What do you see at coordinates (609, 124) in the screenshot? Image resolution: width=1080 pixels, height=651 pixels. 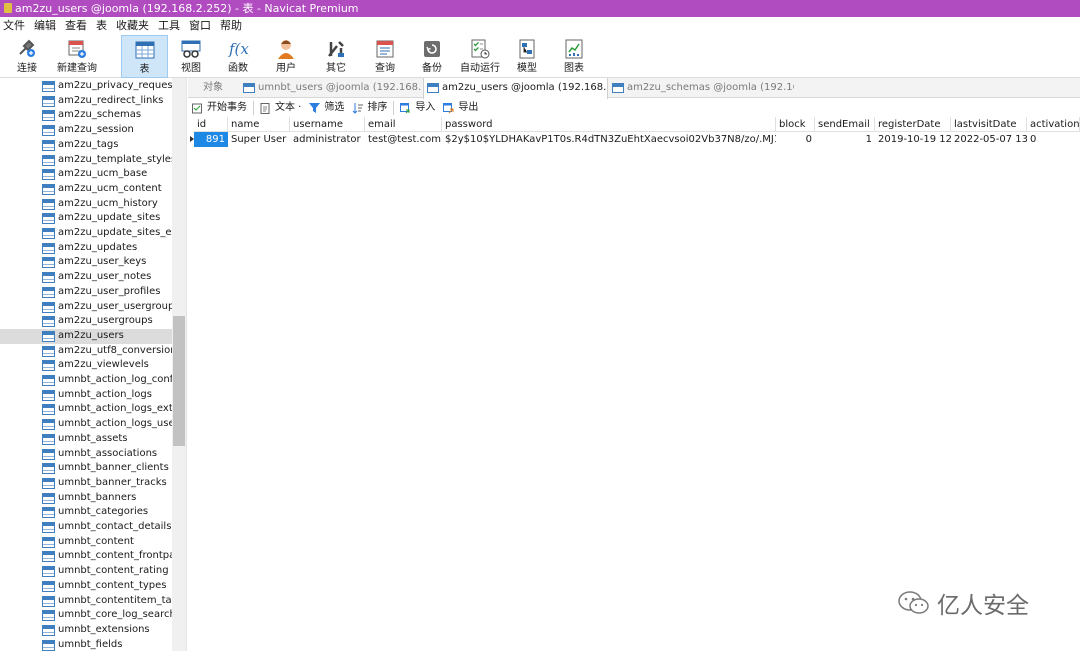 I see `column-header-password: password` at bounding box center [609, 124].